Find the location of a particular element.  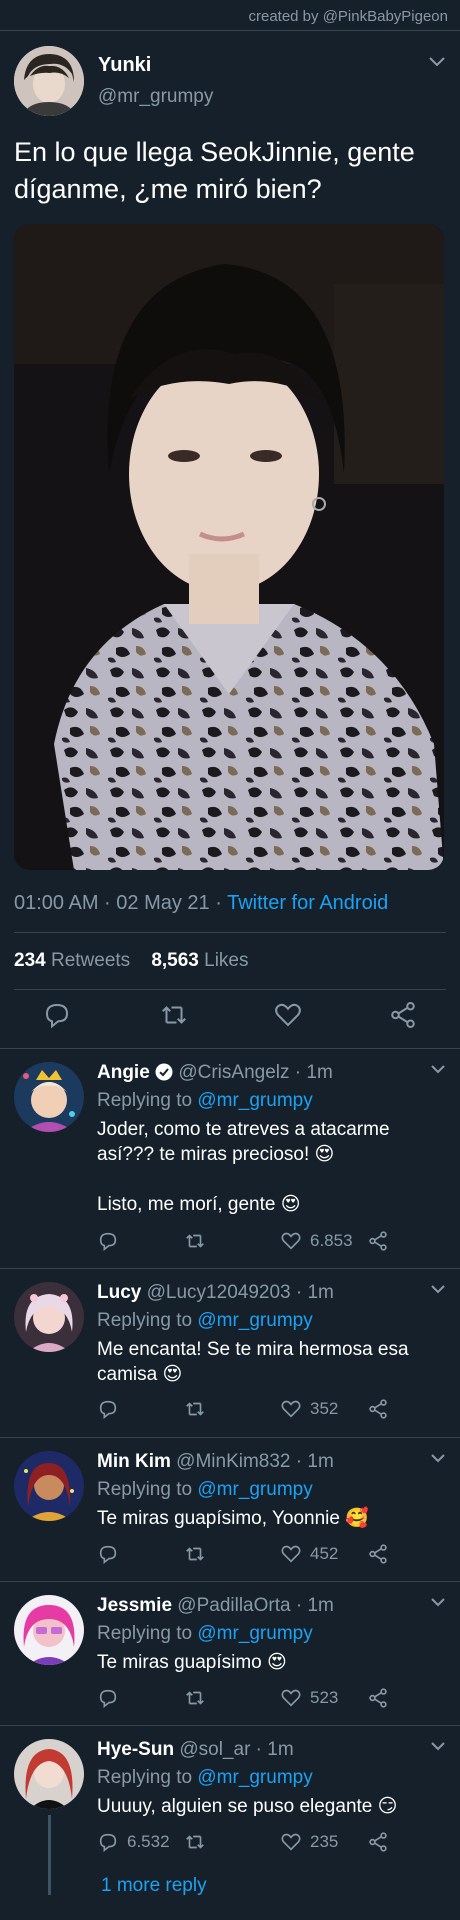

reply-actions: 452 is located at coordinates (272, 1557).